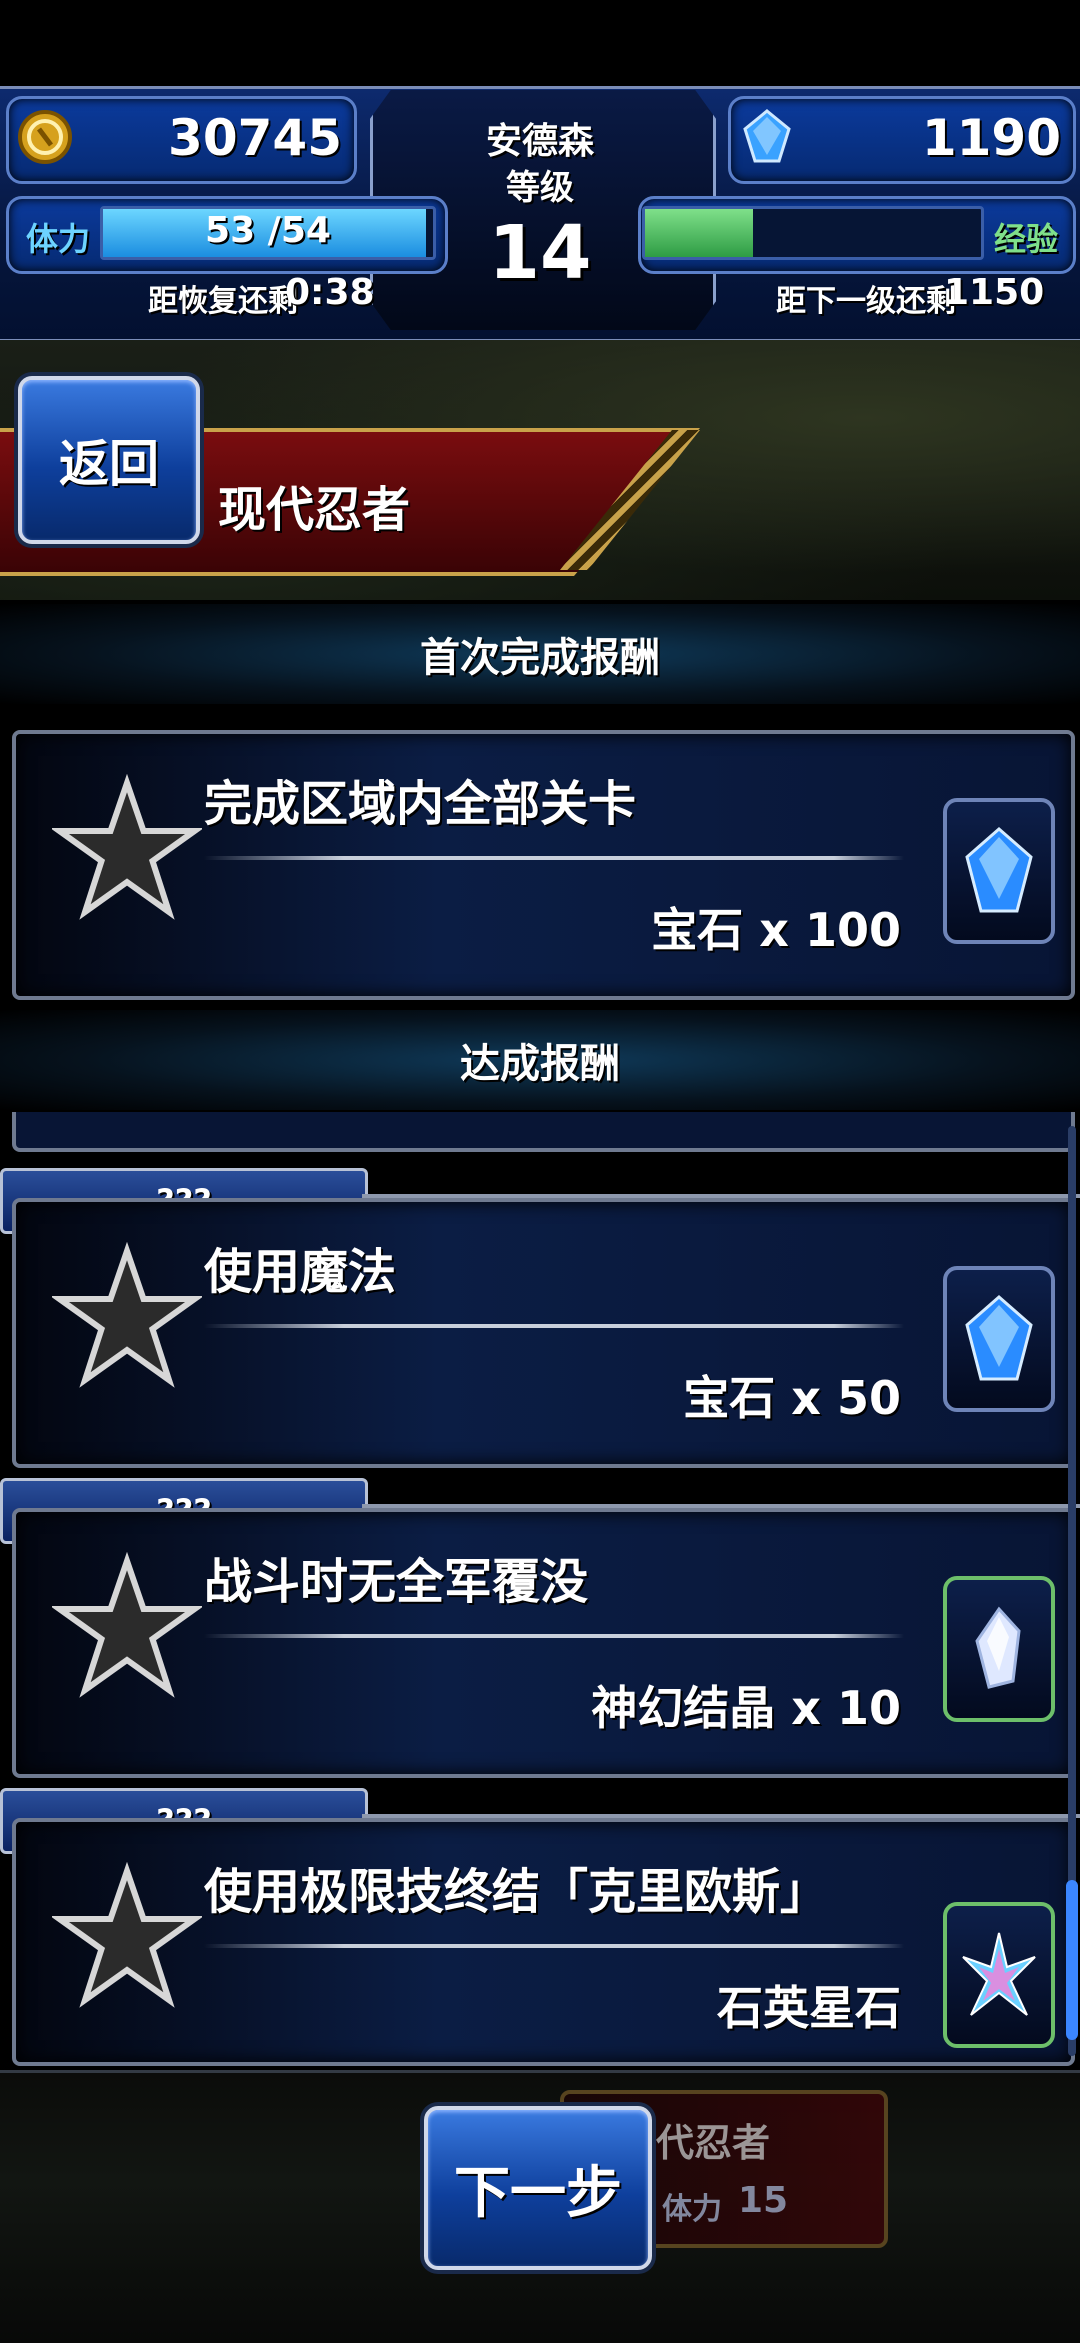 This screenshot has height=2343, width=1080. Describe the element at coordinates (255, 138) in the screenshot. I see `gil-amount: 30745` at that location.